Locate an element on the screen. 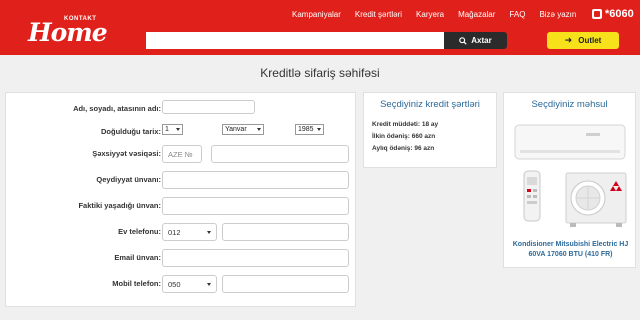 The image size is (640, 320). id-prefix: AZE № is located at coordinates (180, 154).